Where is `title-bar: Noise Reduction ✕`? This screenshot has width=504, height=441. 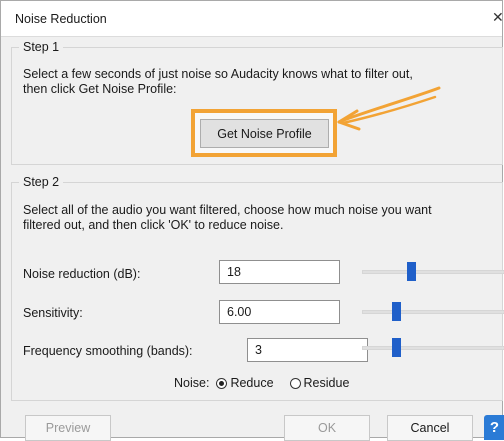
title-bar: Noise Reduction ✕ is located at coordinates (251, 19).